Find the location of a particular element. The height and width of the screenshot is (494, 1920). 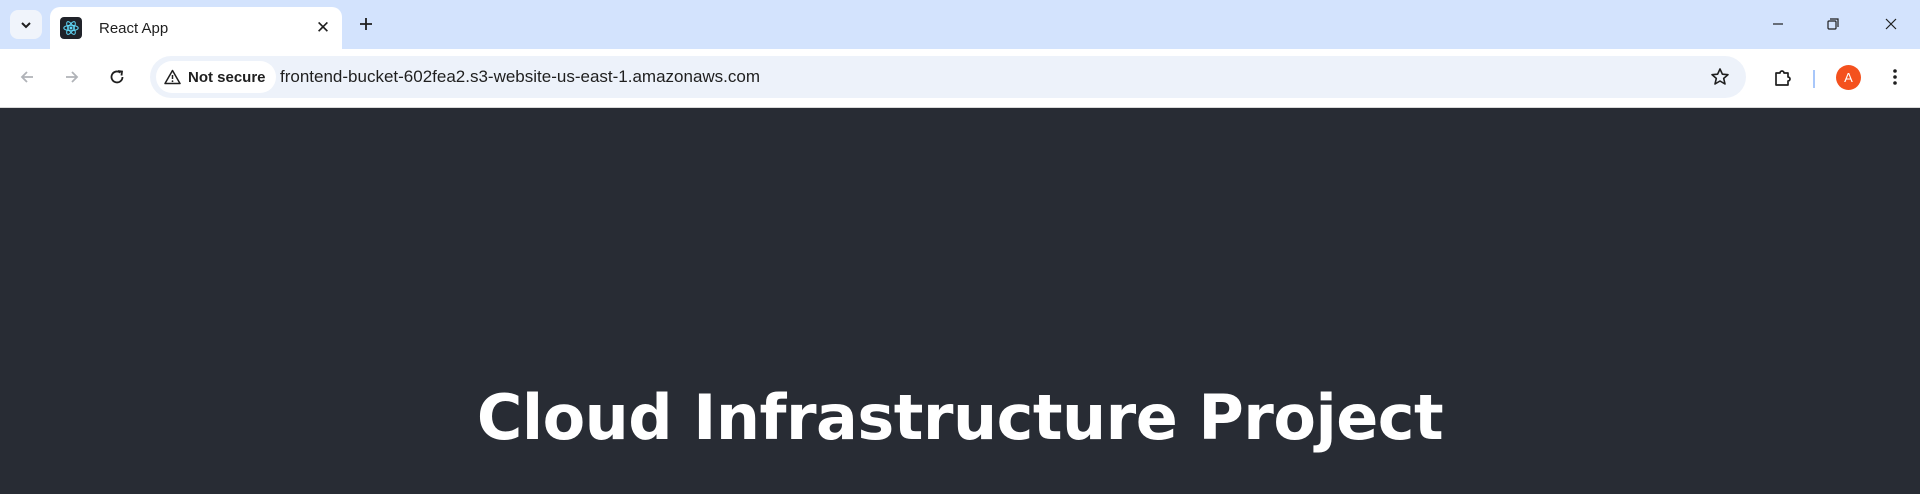

security-indicator: Not secure is located at coordinates (216, 77).